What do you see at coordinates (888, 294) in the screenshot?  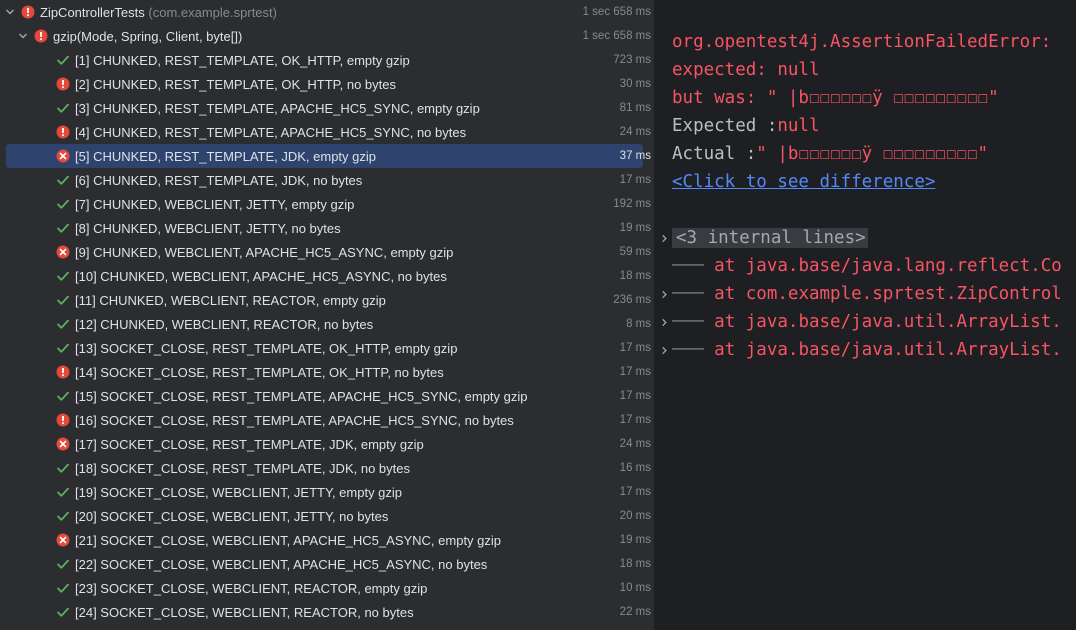 I see `stack-frame-text: at com.example.sprtest.ZipControl` at bounding box center [888, 294].